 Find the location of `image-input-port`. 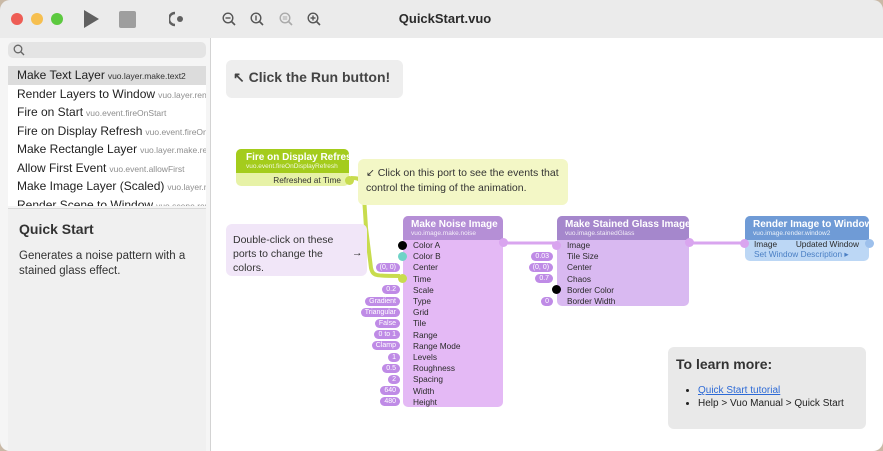

image-input-port is located at coordinates (744, 243).